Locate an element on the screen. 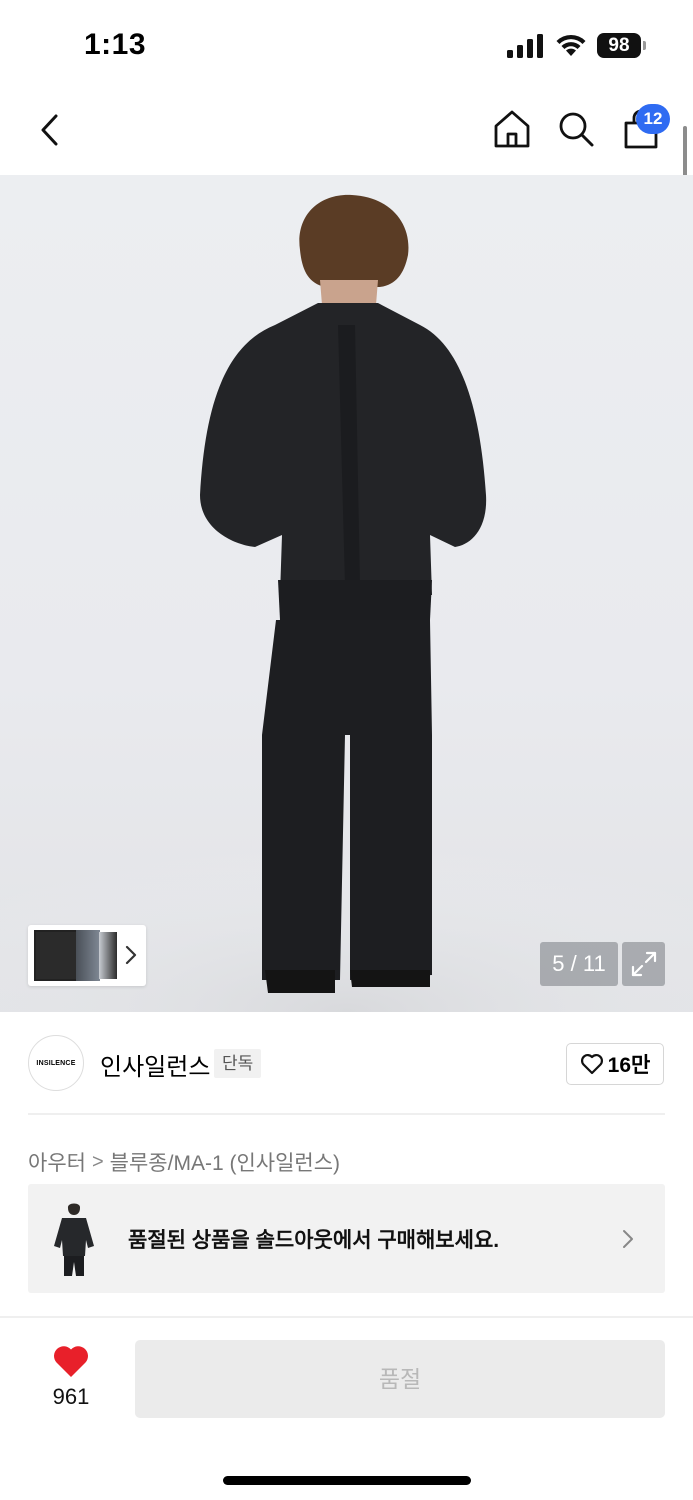 This screenshot has width=693, height=1500. thumbnail-strip is located at coordinates (87, 955).